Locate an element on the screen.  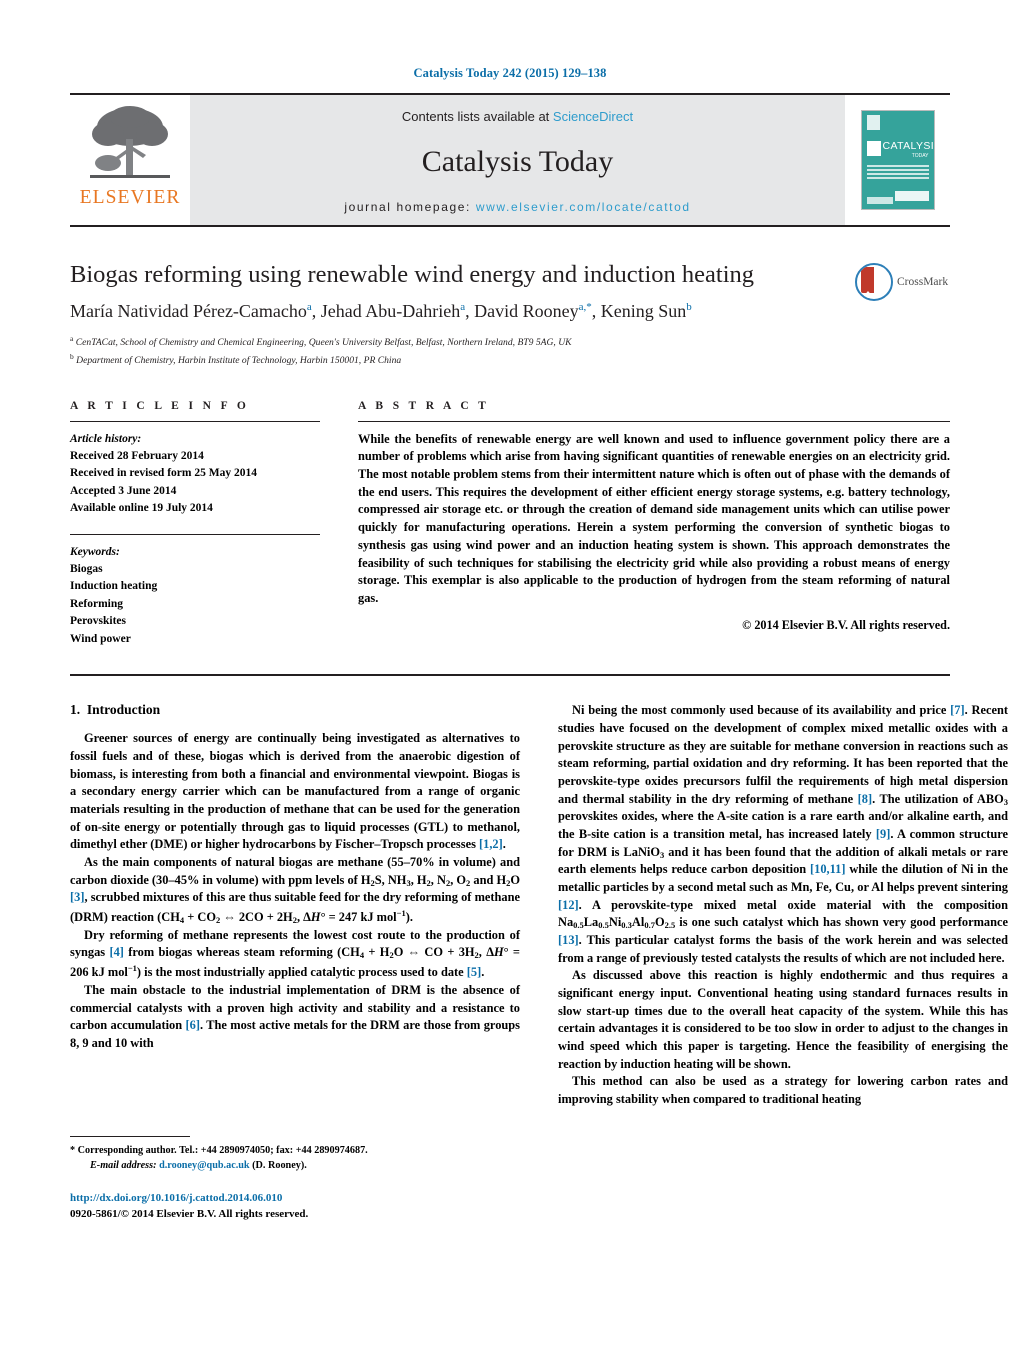
citation-ref: [10,11] is located at coordinates (827, 869).